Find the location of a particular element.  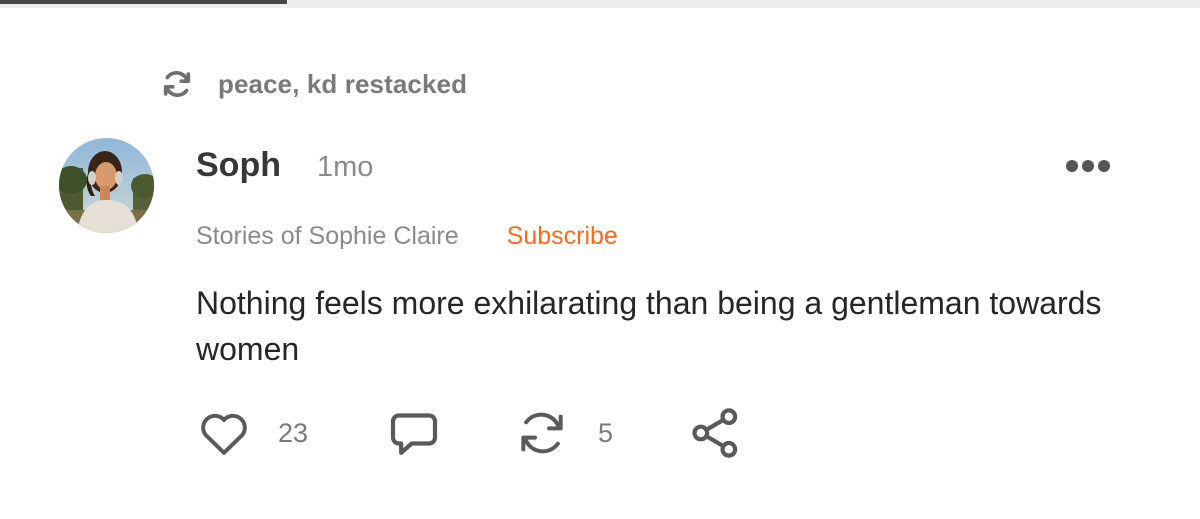

top-progress-fill is located at coordinates (143, 2).